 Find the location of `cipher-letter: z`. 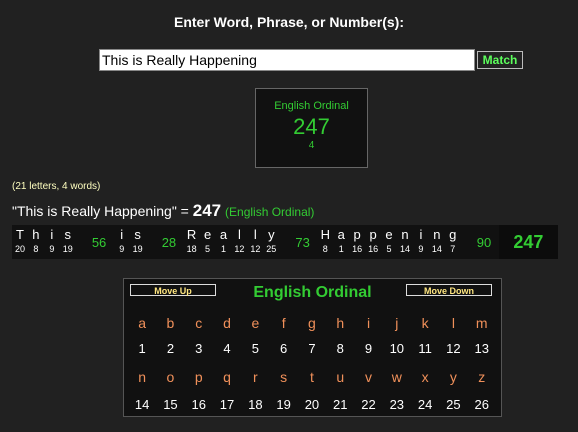

cipher-letter: z is located at coordinates (482, 377).